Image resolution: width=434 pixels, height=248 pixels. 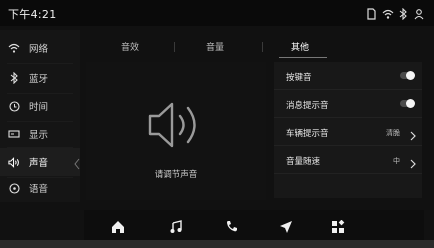 I want to click on sound-icon, so click(x=14, y=162).